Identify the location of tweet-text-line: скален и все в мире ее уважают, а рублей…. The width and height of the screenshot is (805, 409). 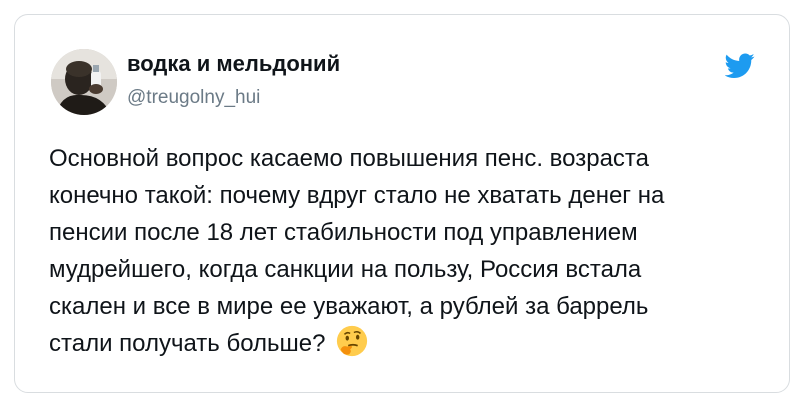
(349, 306).